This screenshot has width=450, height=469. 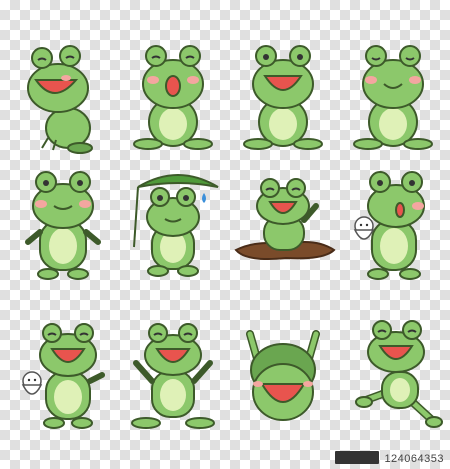 What do you see at coordinates (173, 384) in the screenshot?
I see `frog-cheering-arms-up` at bounding box center [173, 384].